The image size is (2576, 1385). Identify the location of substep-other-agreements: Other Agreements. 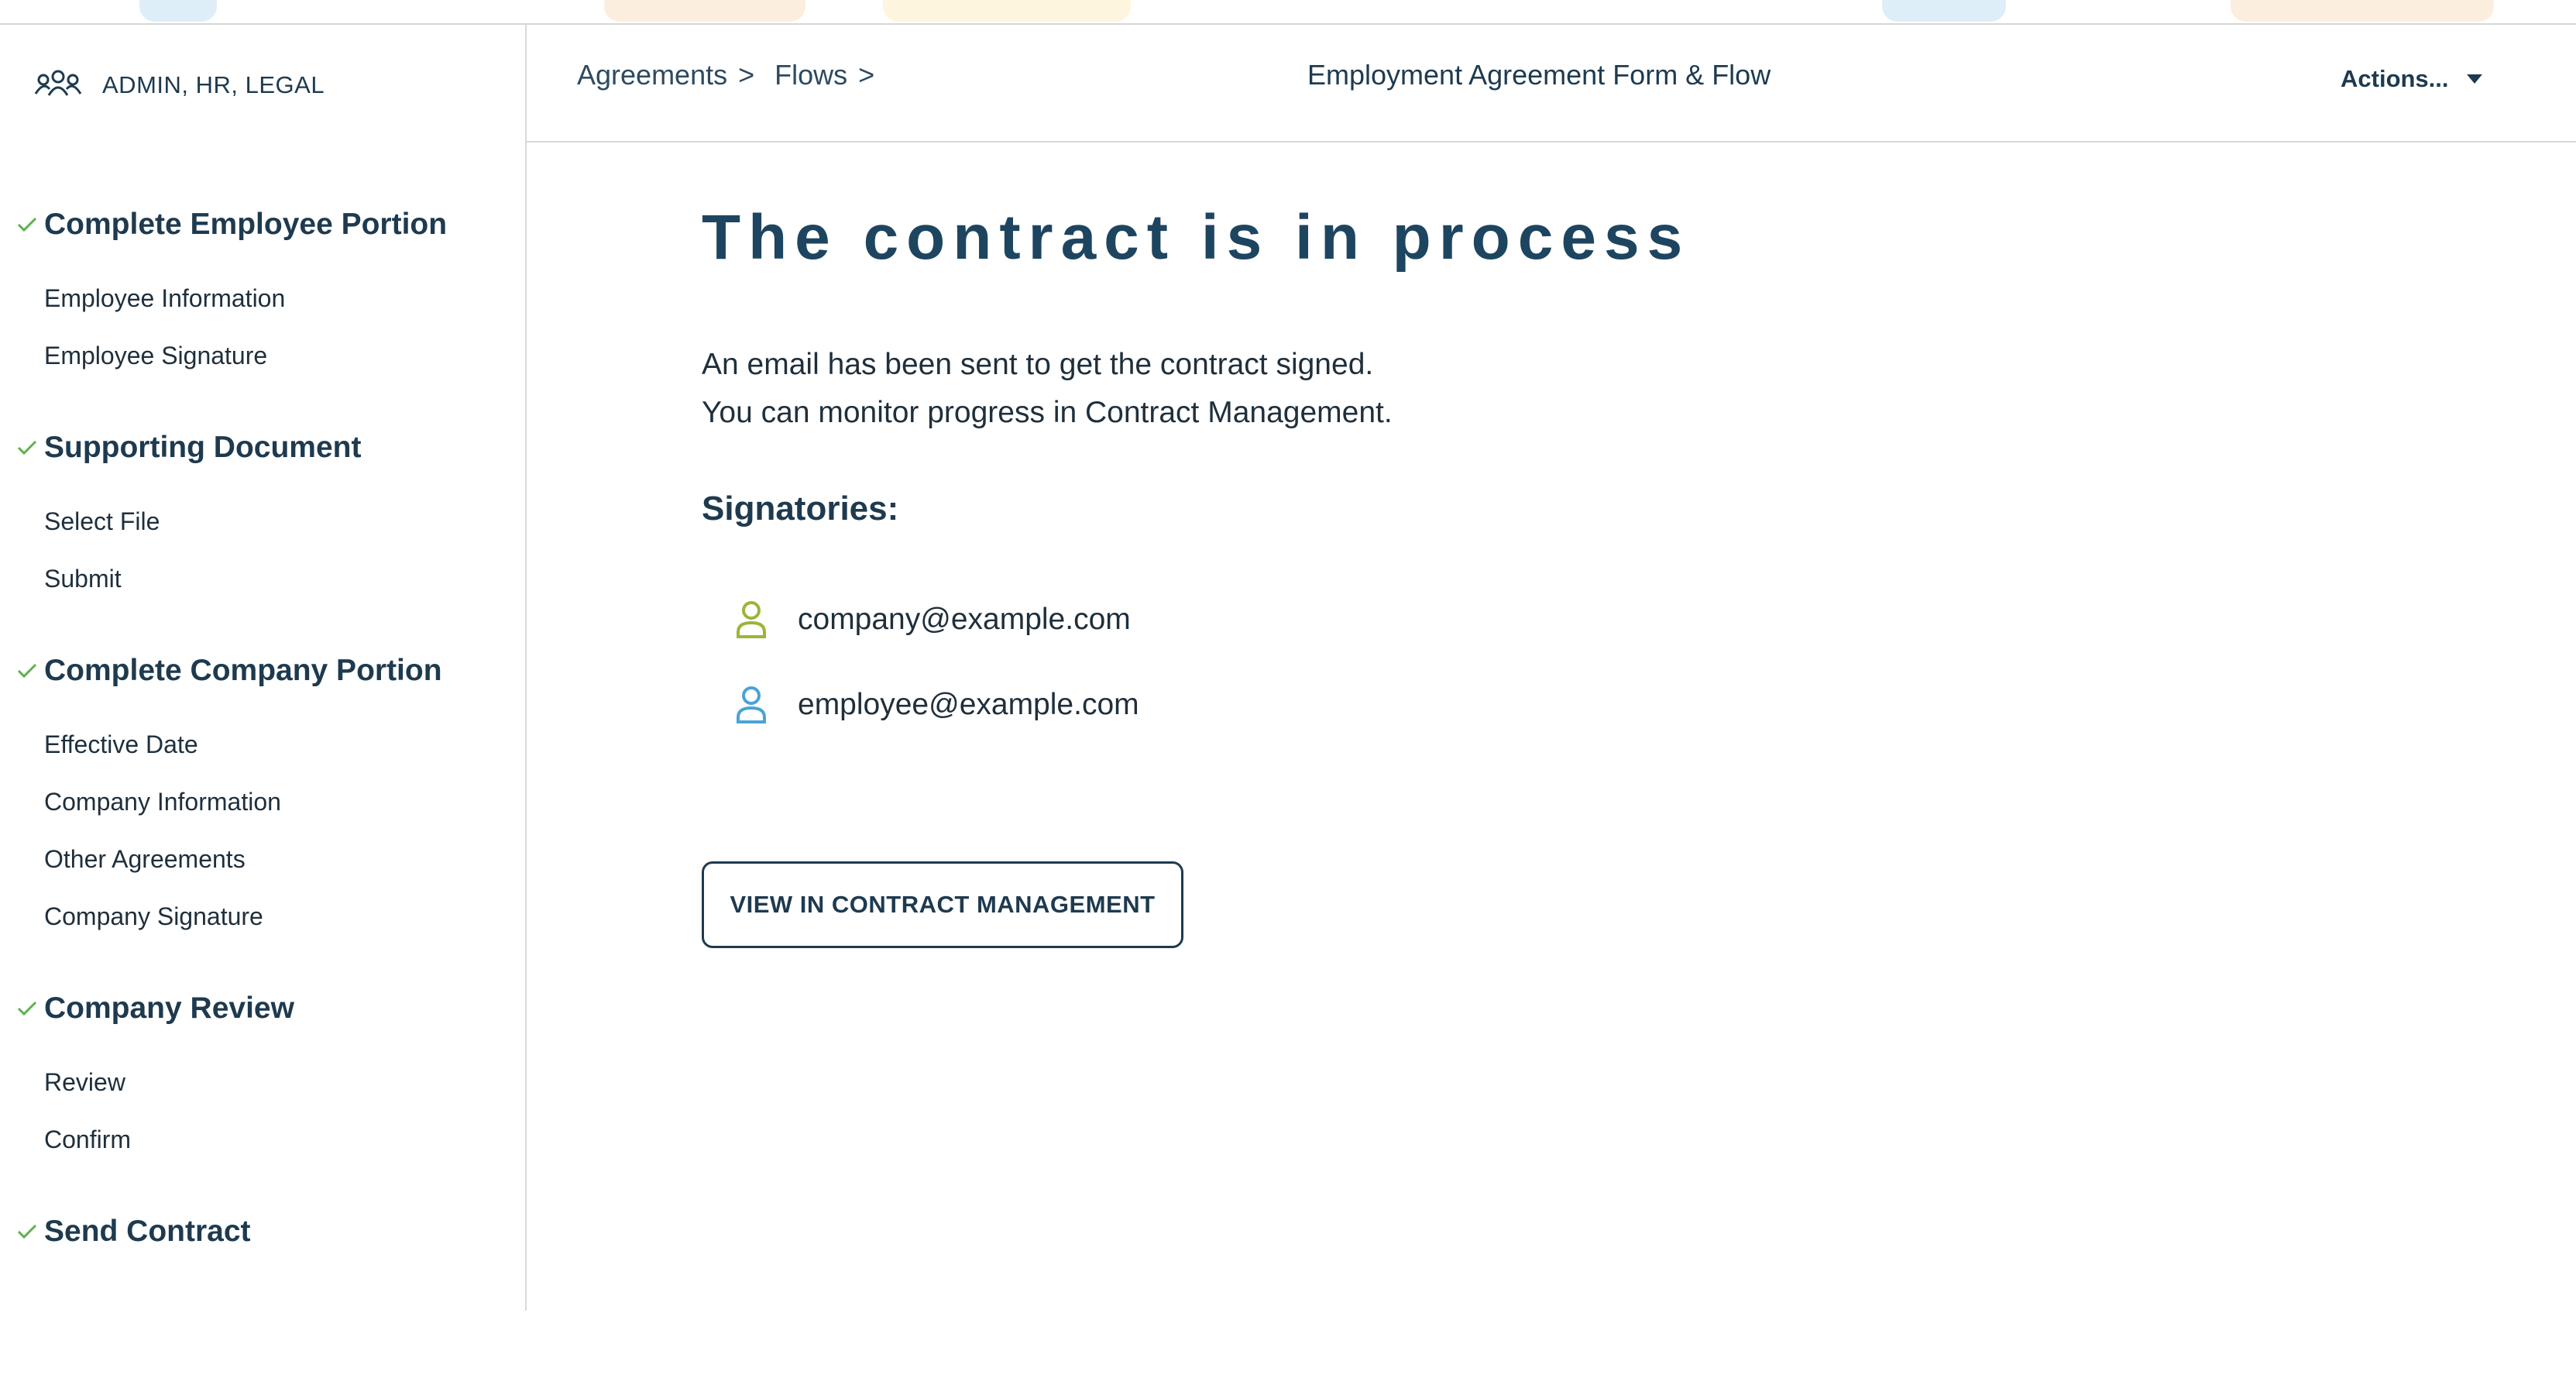
(145, 859).